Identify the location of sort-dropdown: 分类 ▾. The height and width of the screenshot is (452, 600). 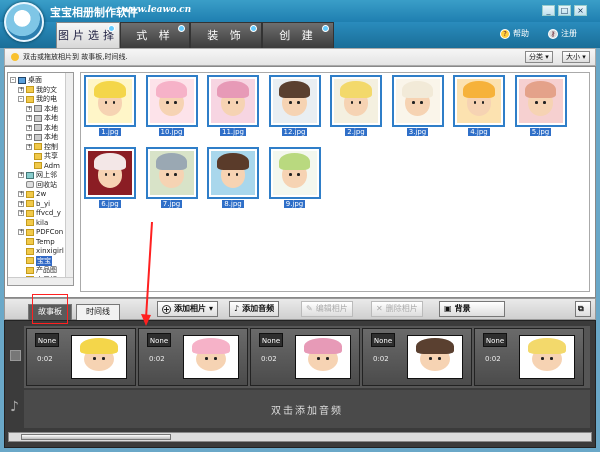
(539, 57).